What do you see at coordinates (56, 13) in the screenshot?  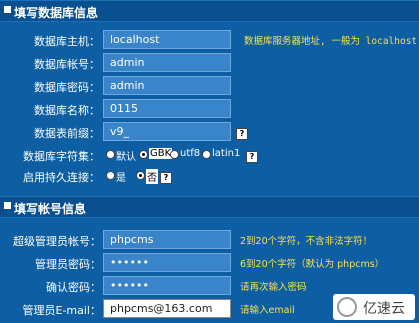 I see `db-section-title: 填写数据库信息` at bounding box center [56, 13].